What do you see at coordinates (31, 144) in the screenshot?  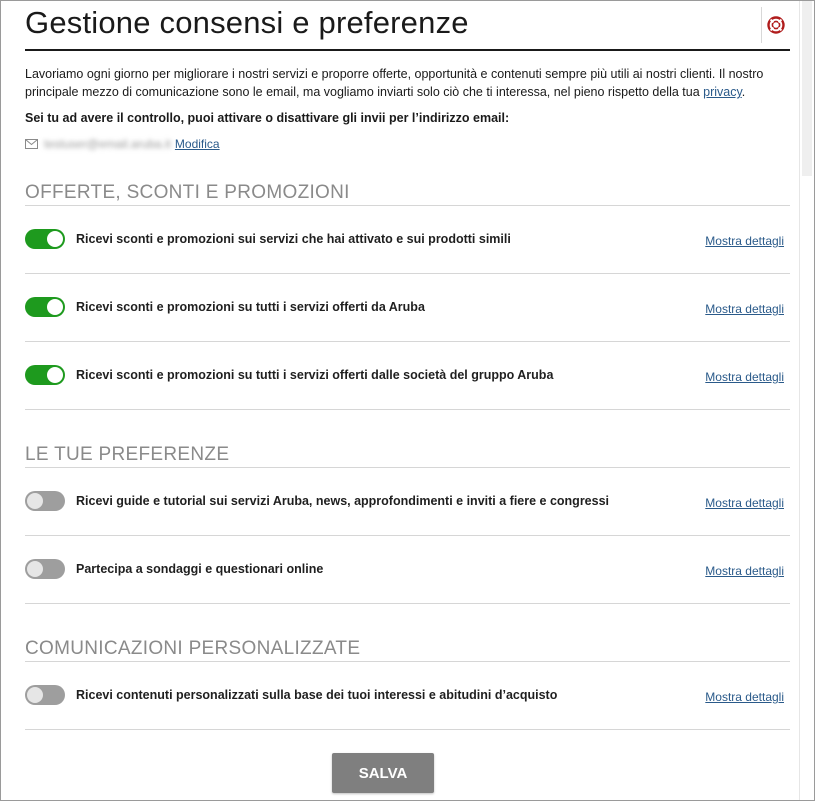 I see `mail-icon` at bounding box center [31, 144].